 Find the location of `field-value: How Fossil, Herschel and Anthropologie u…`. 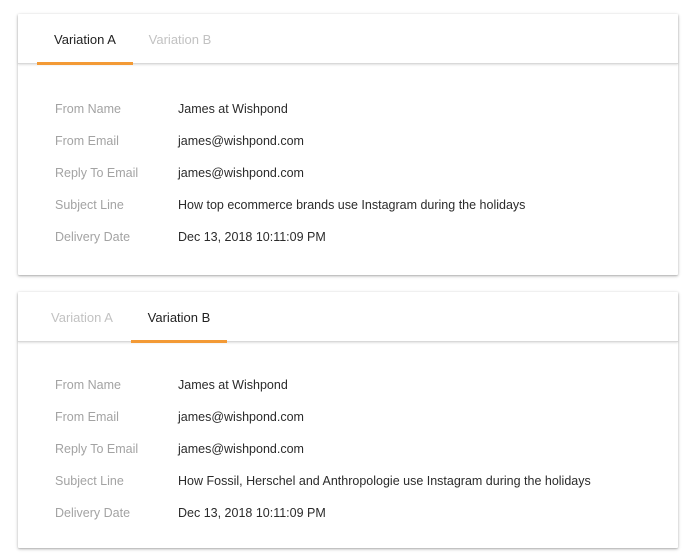

field-value: How Fossil, Herschel and Anthropologie u… is located at coordinates (384, 481).